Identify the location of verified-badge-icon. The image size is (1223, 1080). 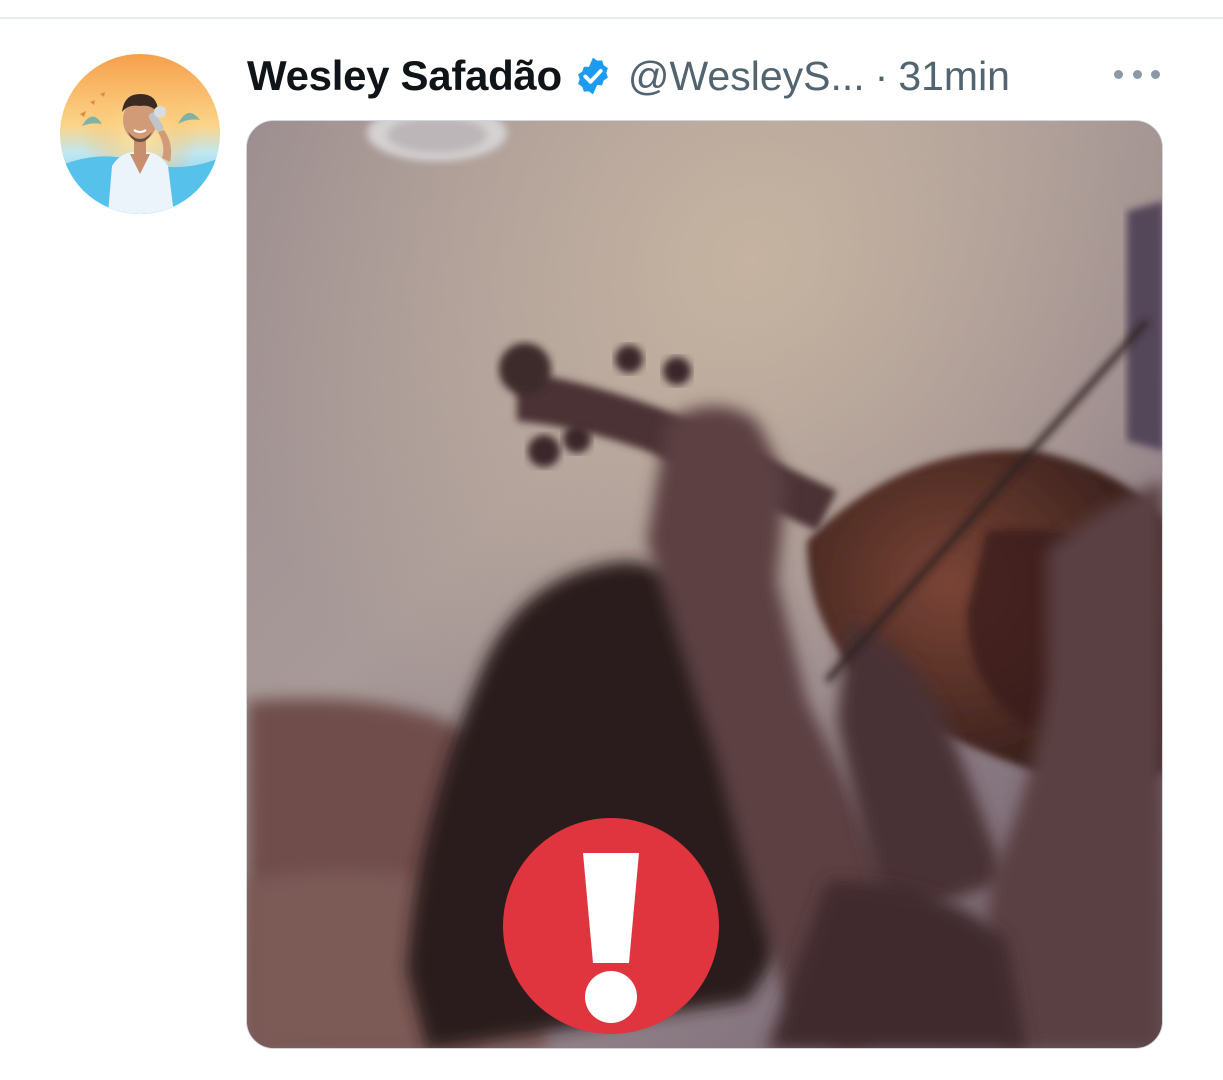
(593, 76).